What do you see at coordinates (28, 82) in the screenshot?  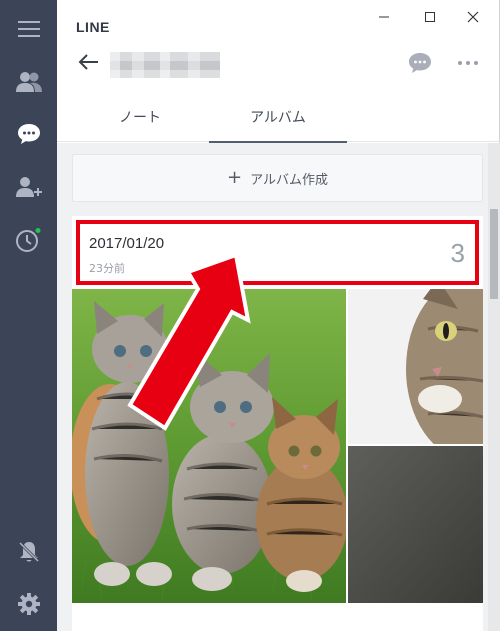 I see `friends-icon` at bounding box center [28, 82].